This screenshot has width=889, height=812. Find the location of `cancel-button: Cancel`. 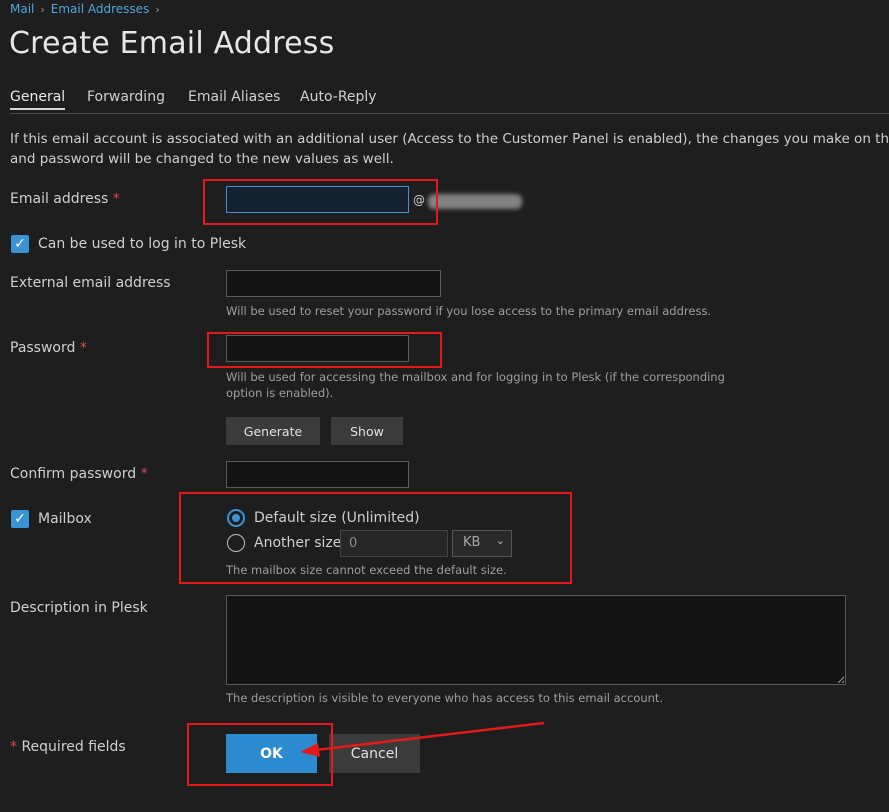

cancel-button: Cancel is located at coordinates (374, 753).